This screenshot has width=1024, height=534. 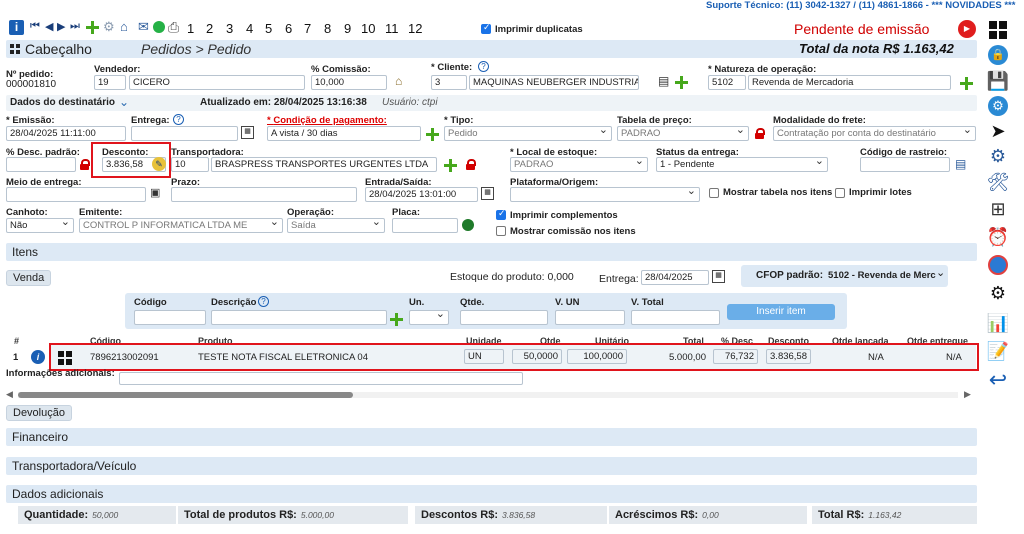 I want to click on mostrar-comissao-checkbox, so click(x=501, y=231).